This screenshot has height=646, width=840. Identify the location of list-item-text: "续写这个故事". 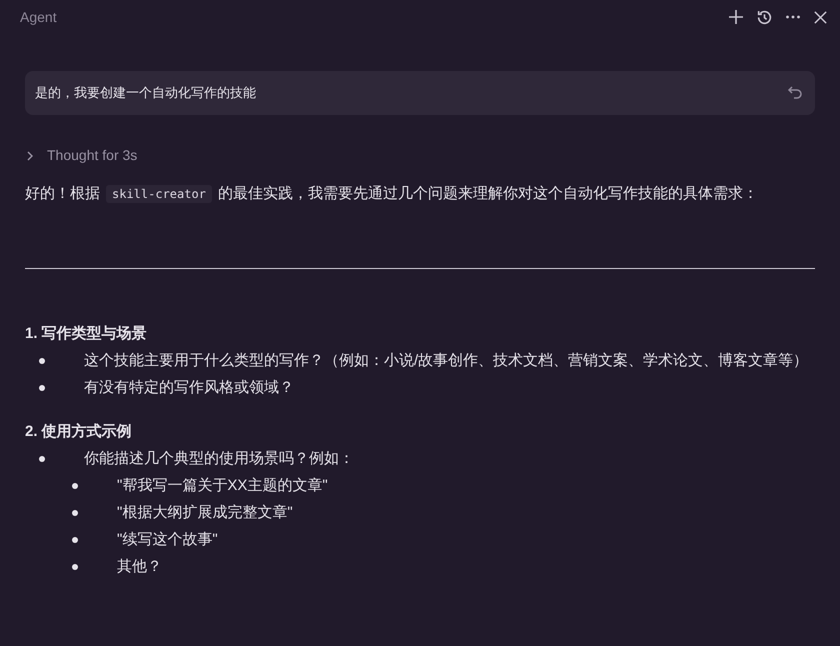
(167, 540).